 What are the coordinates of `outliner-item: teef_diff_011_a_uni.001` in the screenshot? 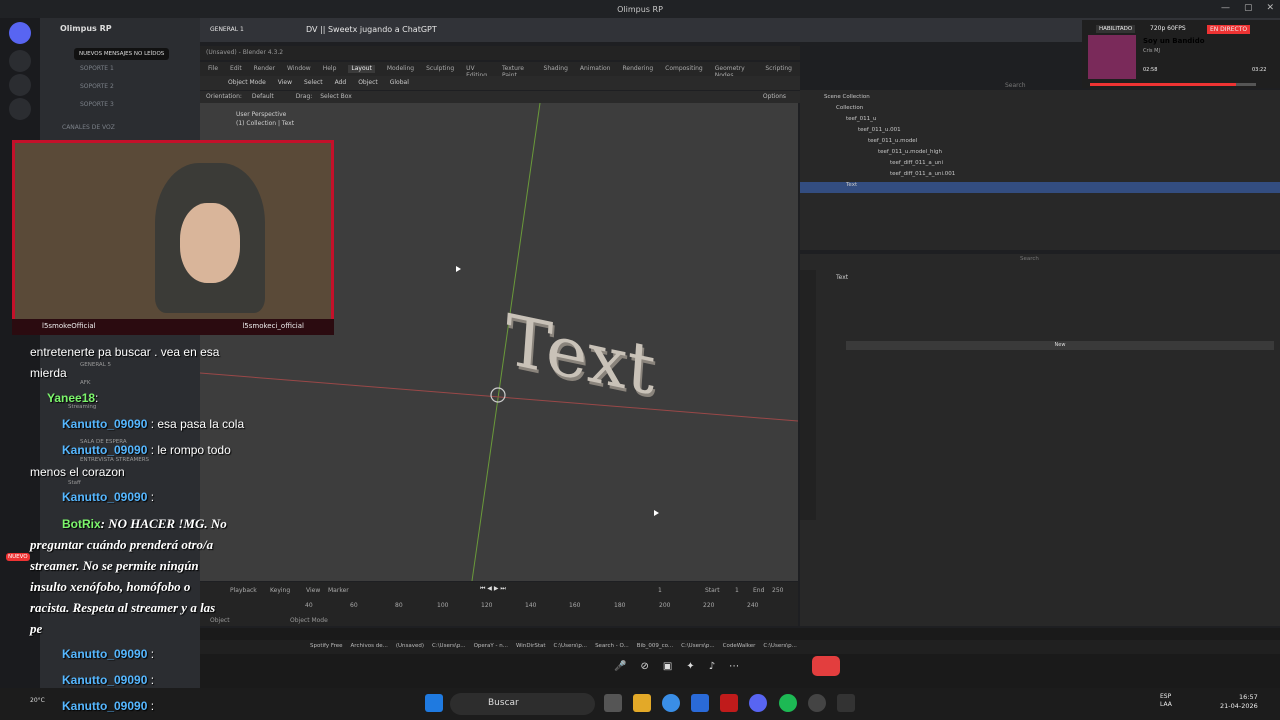 It's located at (1040, 176).